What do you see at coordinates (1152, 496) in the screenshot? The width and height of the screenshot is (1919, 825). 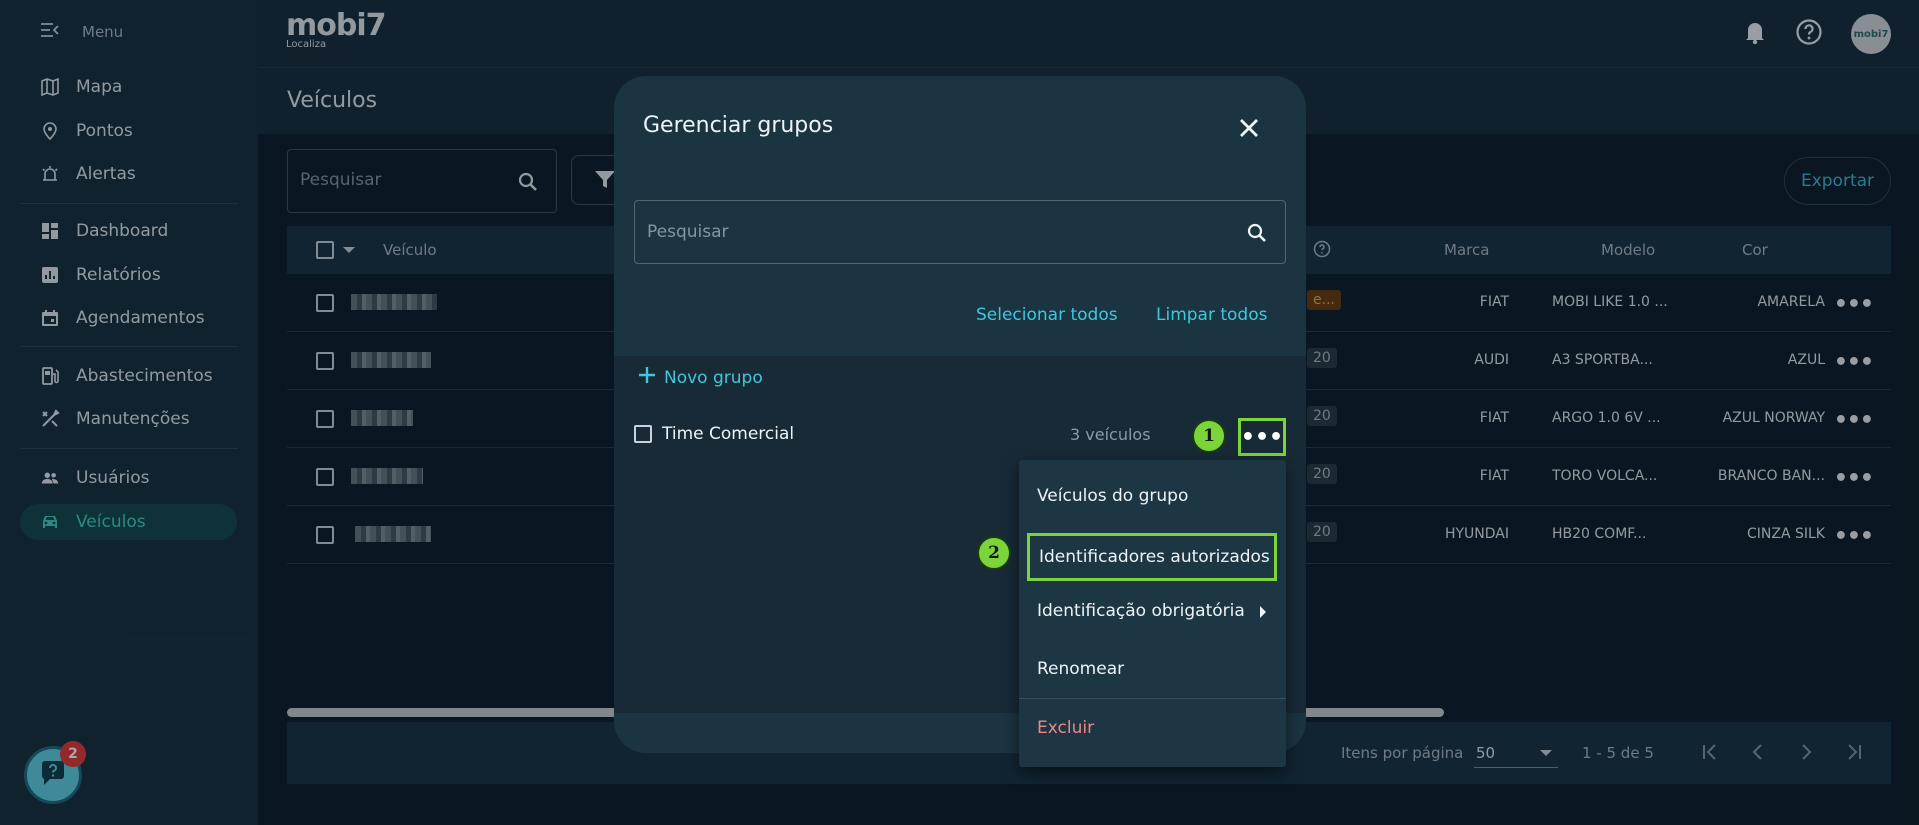 I see `menu-item-group-vehicles: Veículos do grupo` at bounding box center [1152, 496].